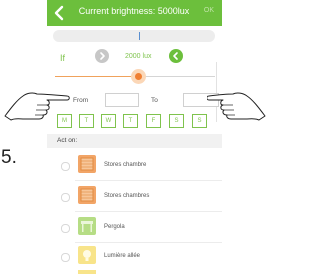 Image resolution: width=320 pixels, height=274 pixels. Describe the element at coordinates (122, 100) in the screenshot. I see `from-time-input` at that location.